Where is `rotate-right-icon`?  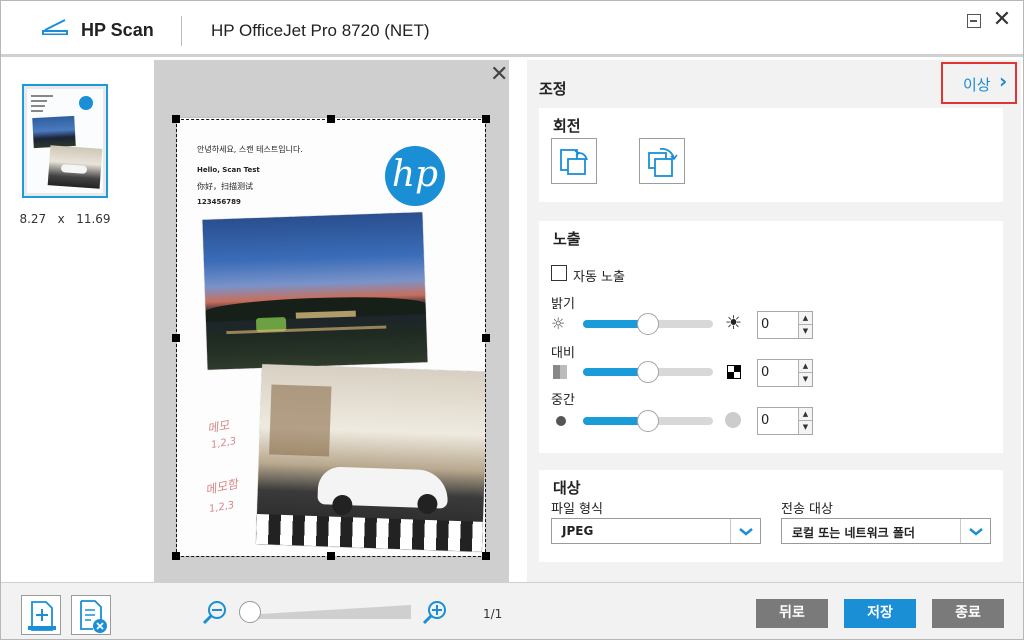 rotate-right-icon is located at coordinates (663, 162).